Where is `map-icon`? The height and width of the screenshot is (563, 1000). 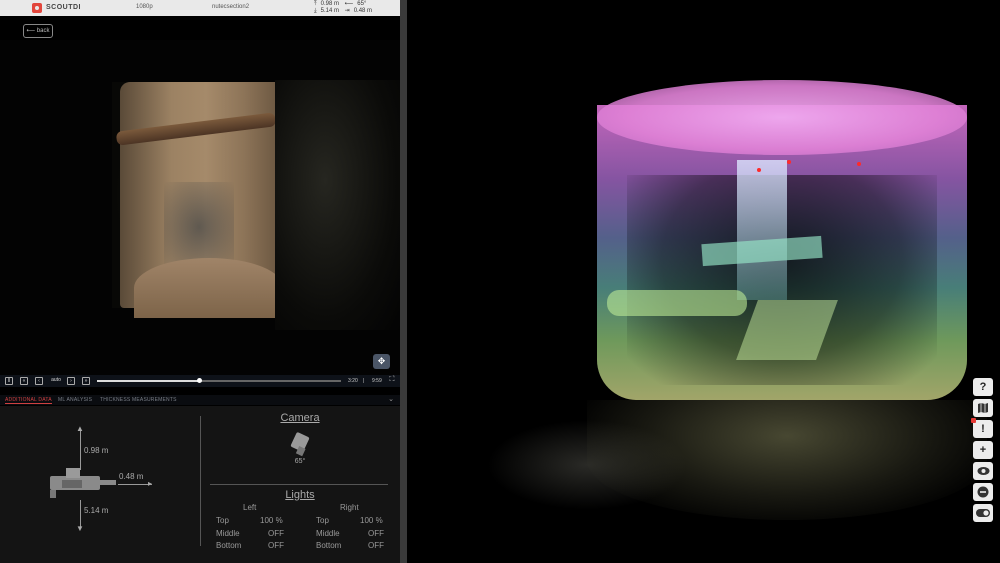
map-icon is located at coordinates (983, 408).